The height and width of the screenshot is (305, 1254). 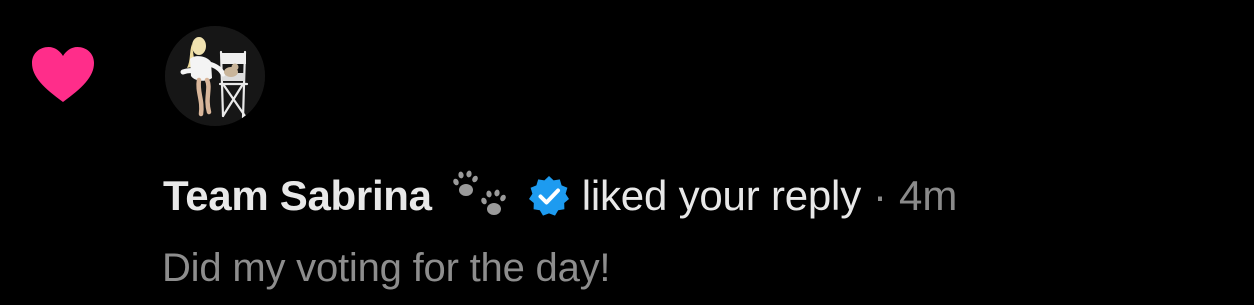 What do you see at coordinates (721, 195) in the screenshot?
I see `action-text: liked your reply` at bounding box center [721, 195].